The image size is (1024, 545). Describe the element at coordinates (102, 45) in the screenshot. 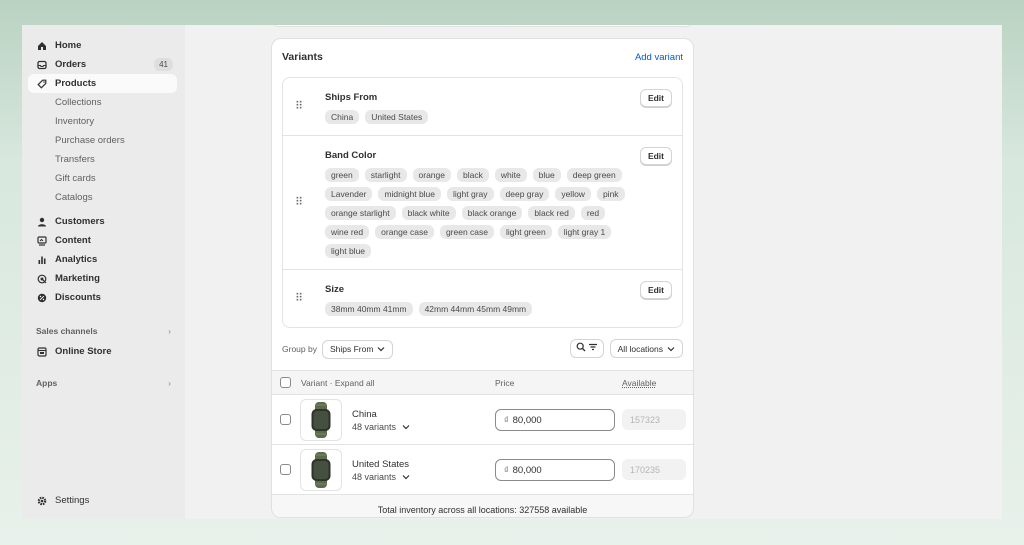

I see `nav-home: Home` at that location.